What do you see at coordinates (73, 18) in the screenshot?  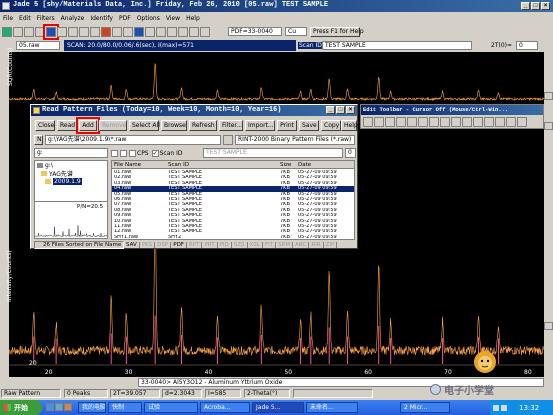 I see `menu-analyze: Analyze` at bounding box center [73, 18].